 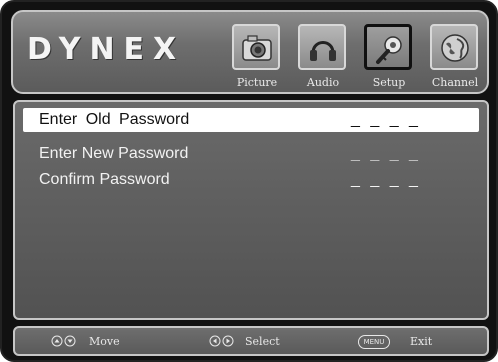 I want to click on audio-icon, so click(x=322, y=47).